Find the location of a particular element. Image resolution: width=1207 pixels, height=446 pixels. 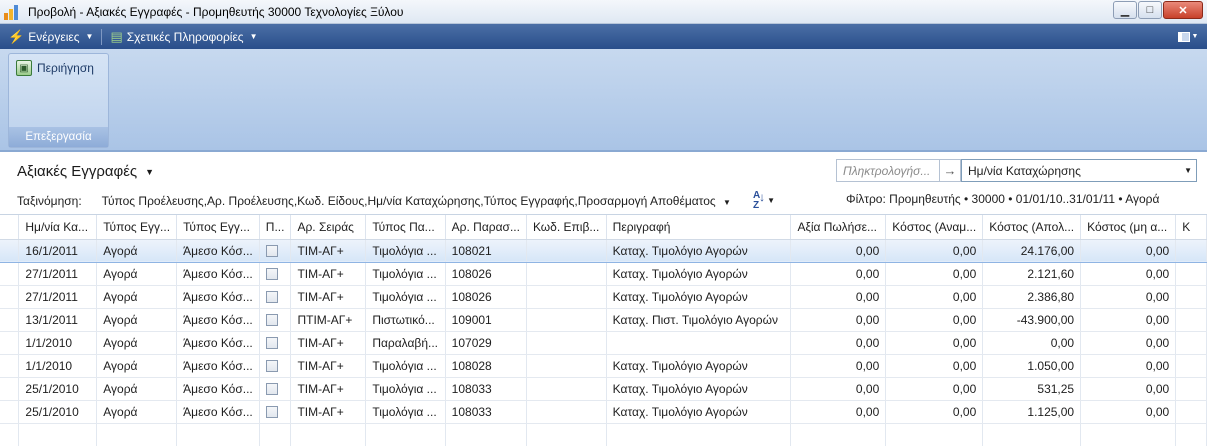

cost-actual-cell: 2.121,60 is located at coordinates (1032, 274).